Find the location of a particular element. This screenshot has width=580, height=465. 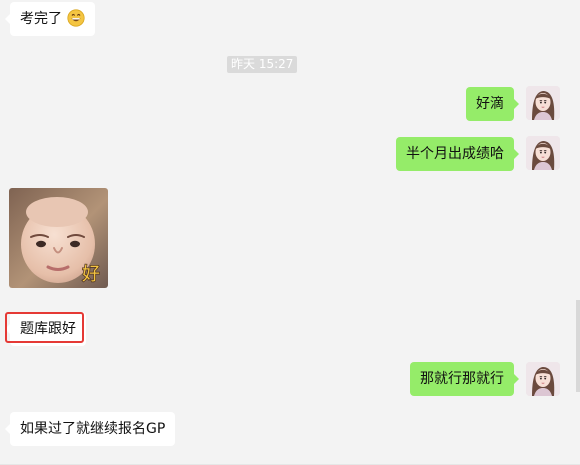

message-bubble-incoming: 题库跟好 is located at coordinates (45, 329).